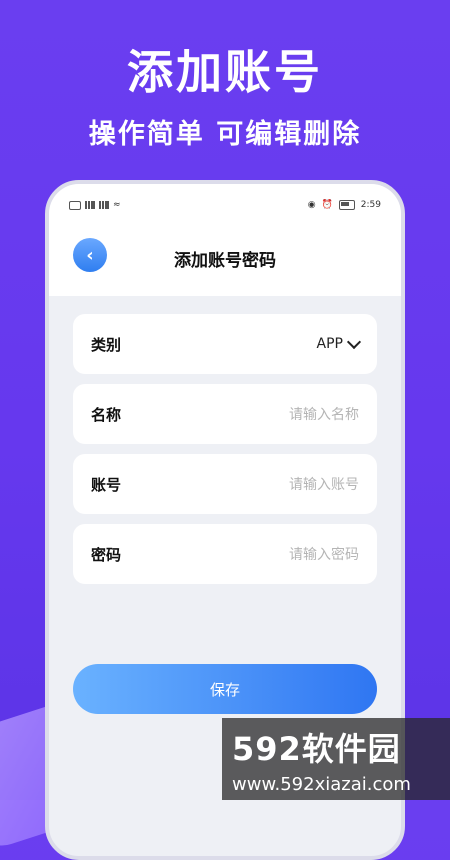  Describe the element at coordinates (225, 414) in the screenshot. I see `name-field: 名称 请输入名称` at that location.